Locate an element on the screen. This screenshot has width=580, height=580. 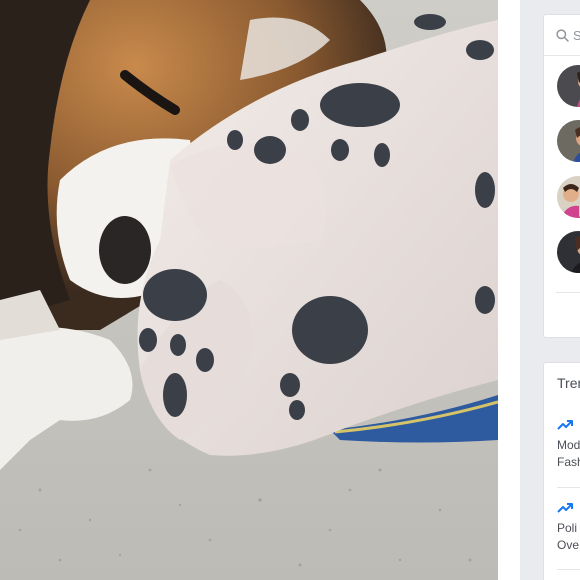
trending-item-line: Fash is located at coordinates (568, 462).